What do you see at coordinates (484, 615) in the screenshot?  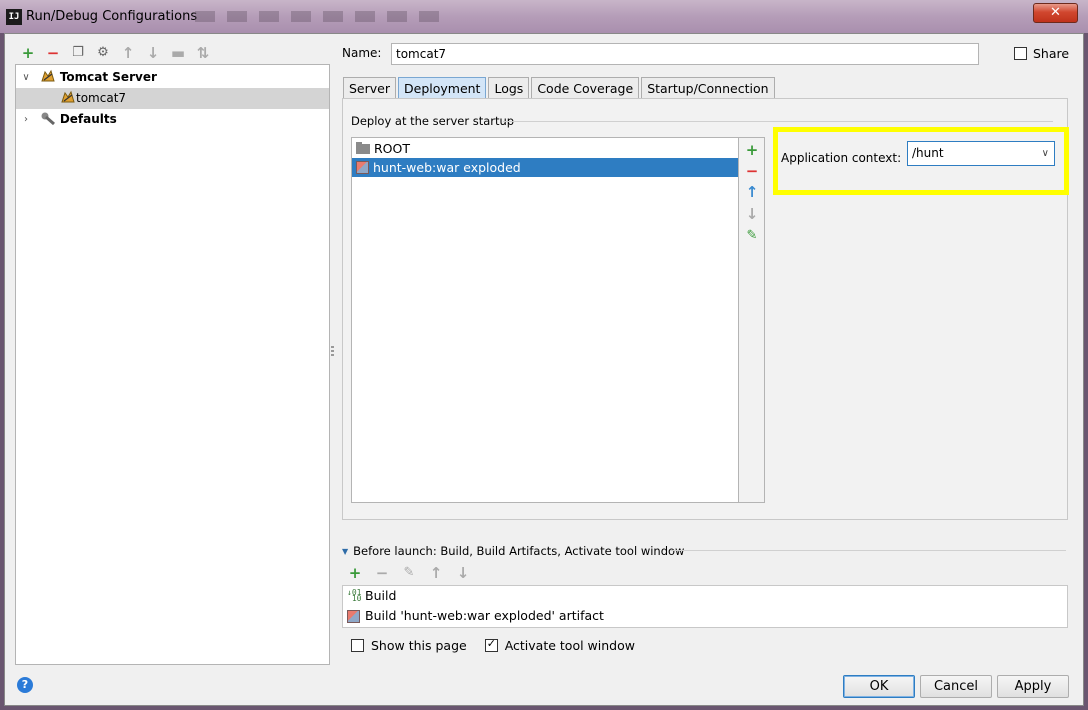 I see `list-item-label: Build 'hunt-web:war exploded' artifact` at bounding box center [484, 615].